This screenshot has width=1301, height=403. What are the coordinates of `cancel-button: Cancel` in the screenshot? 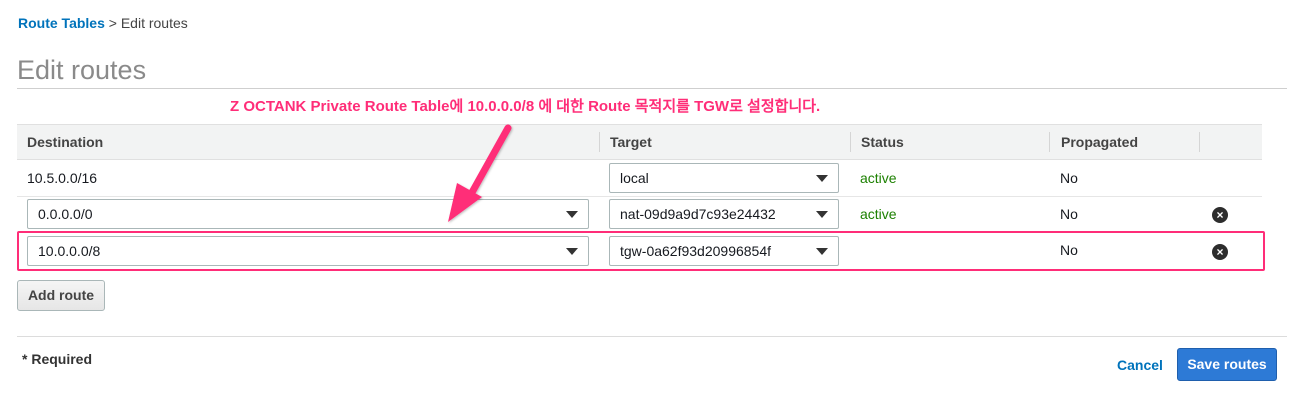 It's located at (1140, 365).